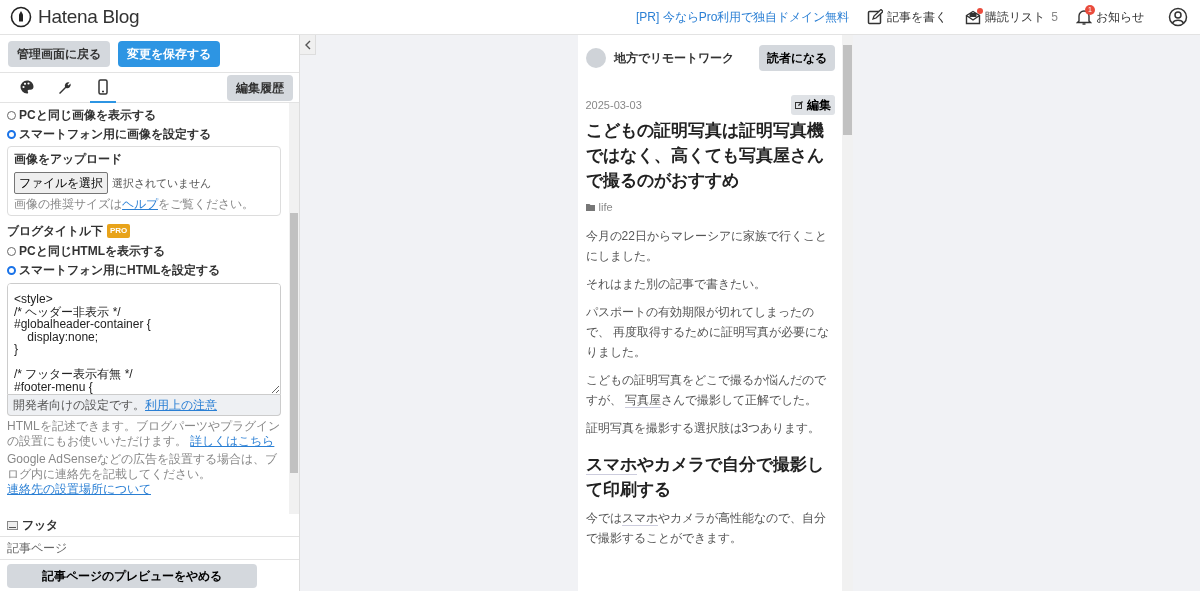 The width and height of the screenshot is (1200, 591). Describe the element at coordinates (706, 246) in the screenshot. I see `paragraph: 今月の22日からマレーシアに家族で行くことにしました。` at that location.